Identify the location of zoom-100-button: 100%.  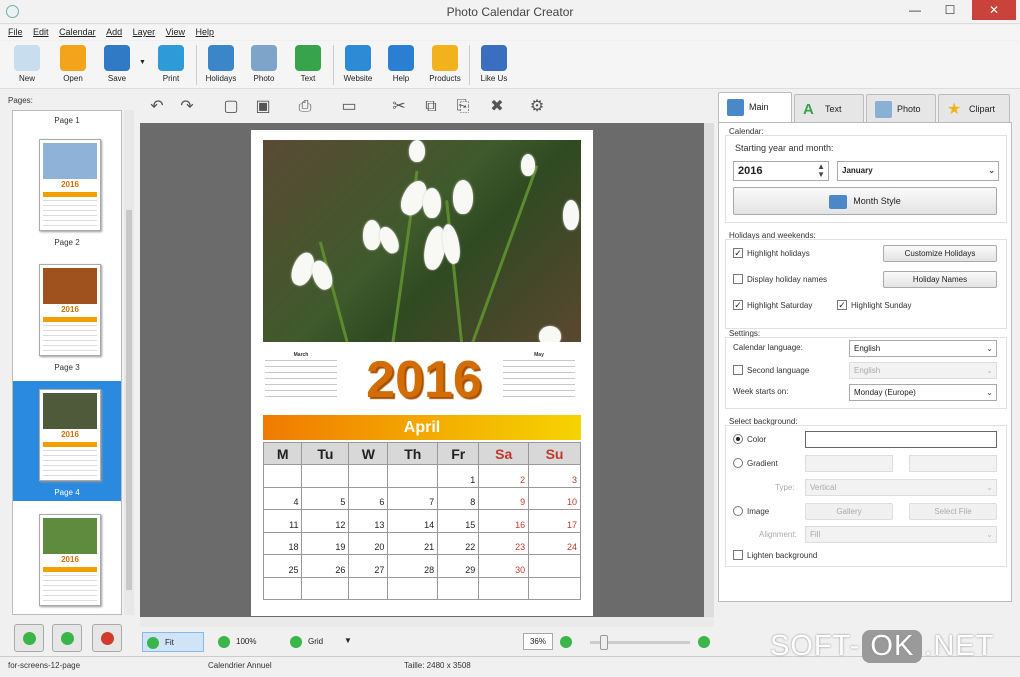
(245, 642).